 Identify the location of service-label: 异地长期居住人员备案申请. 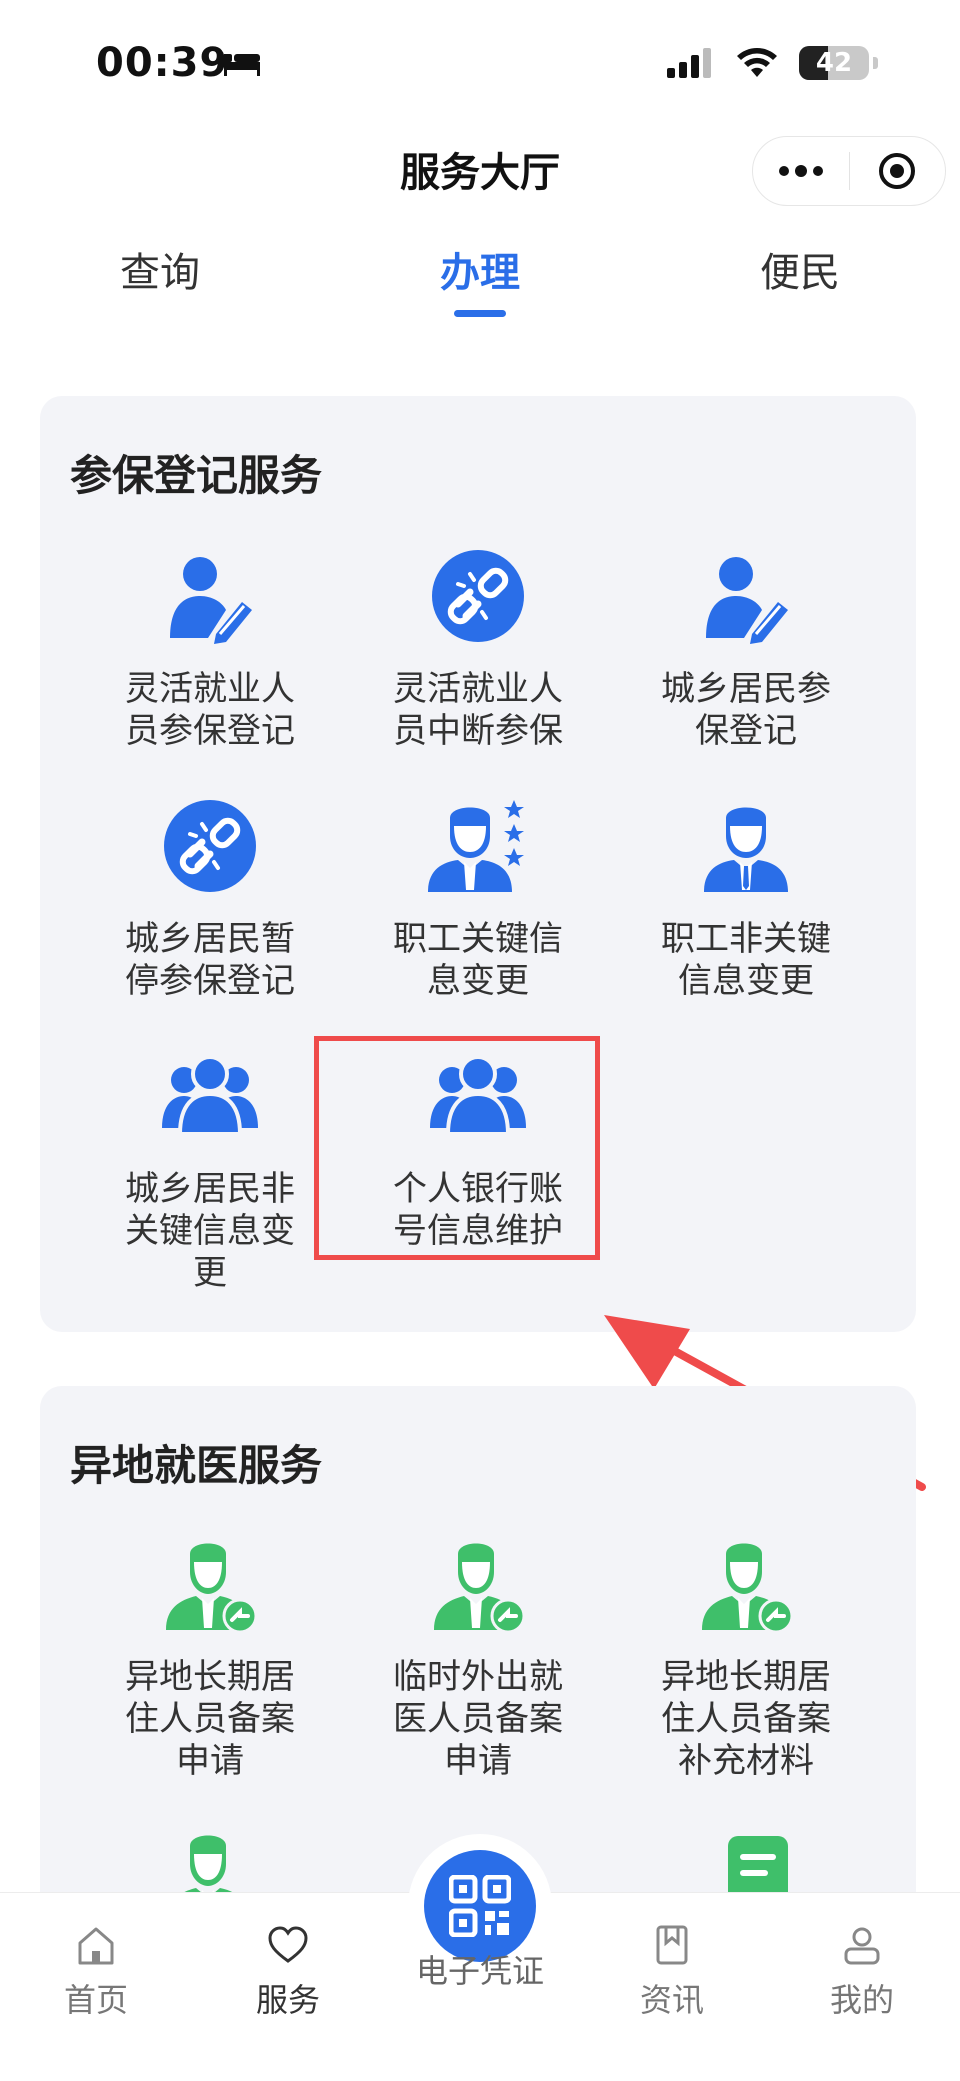
(210, 1719).